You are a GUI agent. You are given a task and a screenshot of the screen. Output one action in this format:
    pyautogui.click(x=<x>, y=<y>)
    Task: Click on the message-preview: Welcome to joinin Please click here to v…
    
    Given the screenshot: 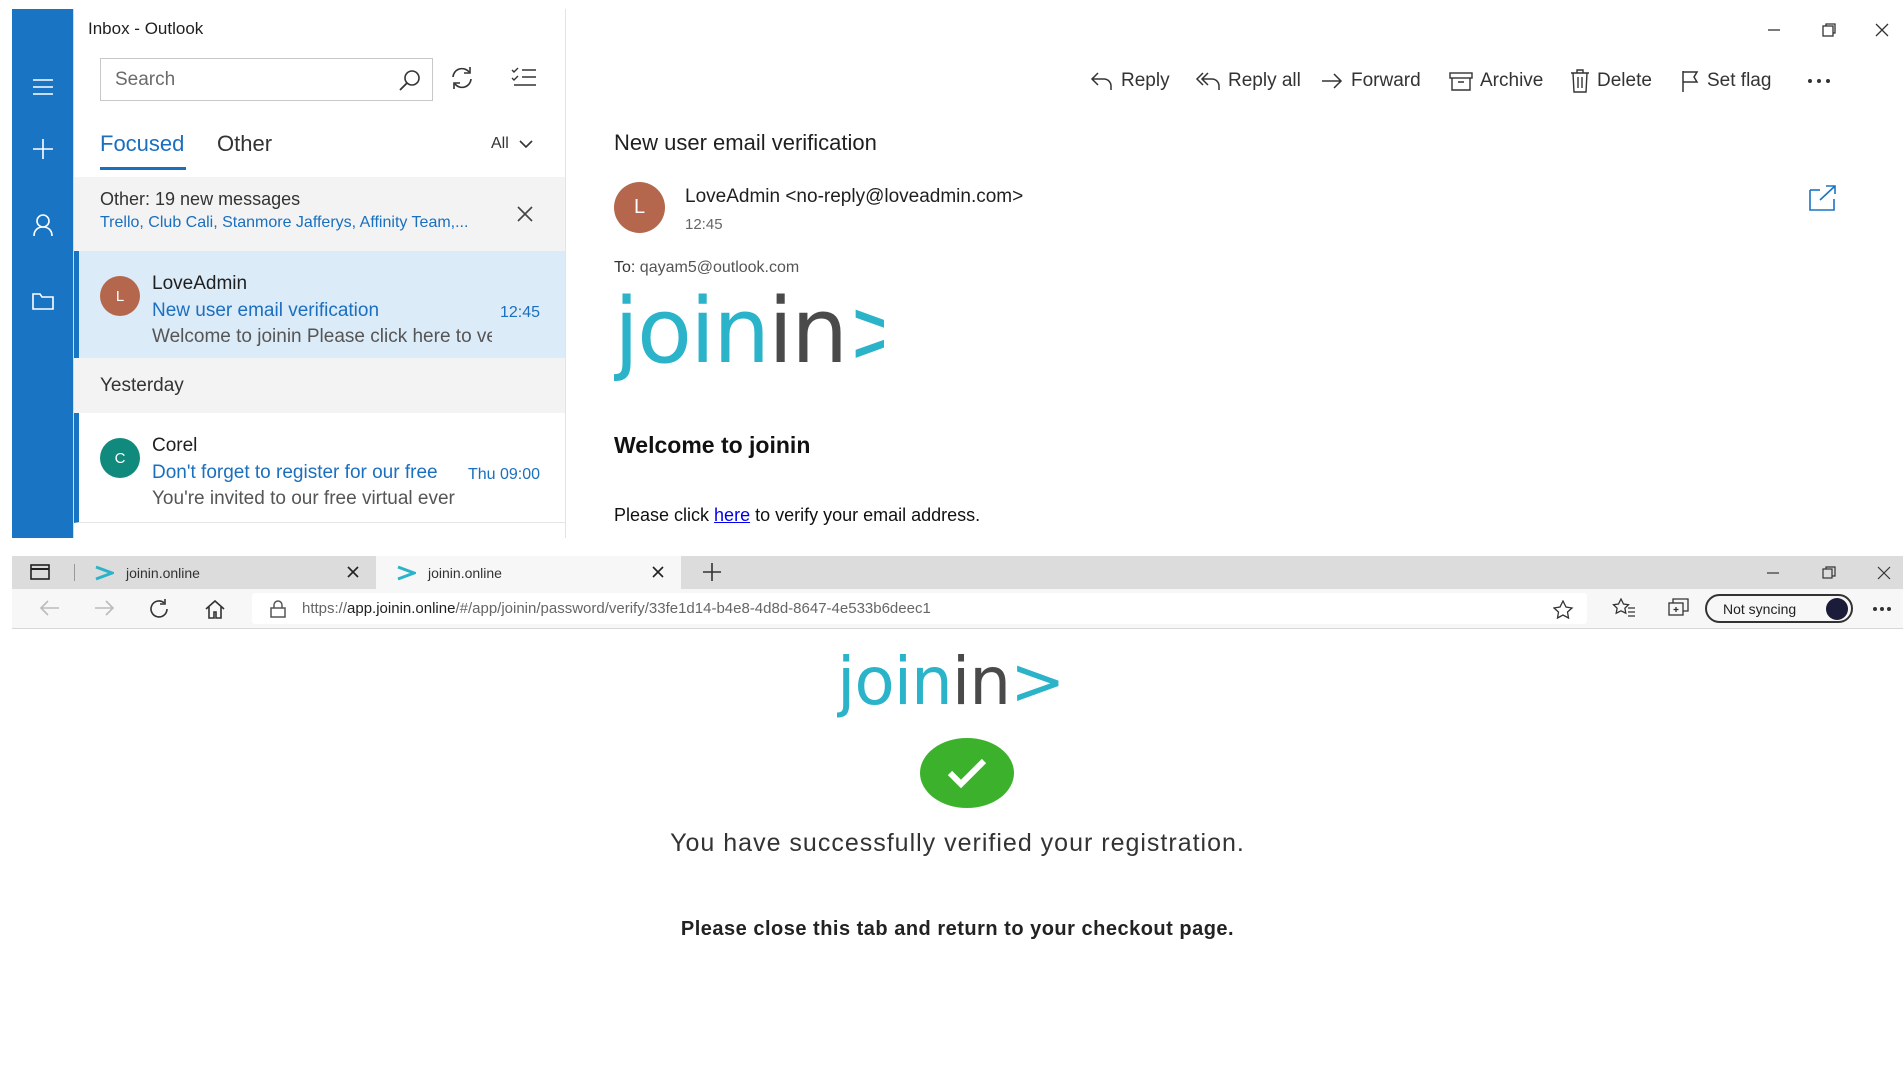 What is the action you would take?
    pyautogui.click(x=322, y=336)
    